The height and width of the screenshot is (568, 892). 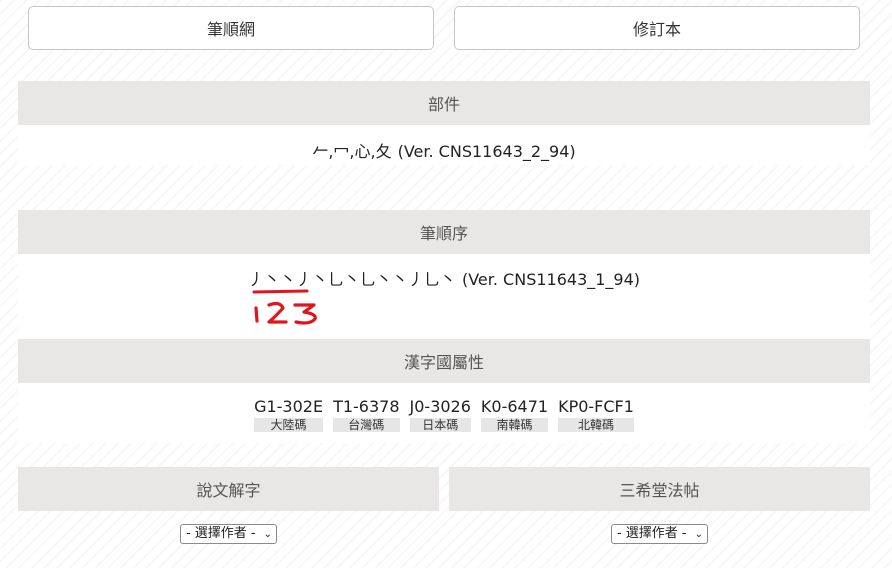 What do you see at coordinates (440, 406) in the screenshot?
I see `code-value: J0-3026` at bounding box center [440, 406].